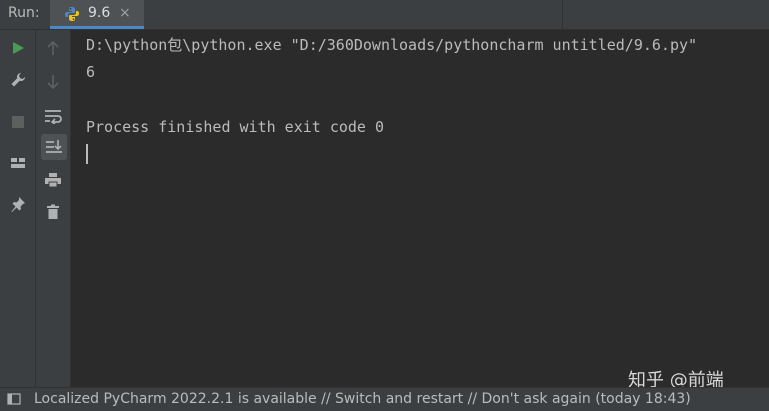 The height and width of the screenshot is (411, 769). I want to click on down-arrow-icon, so click(53, 82).